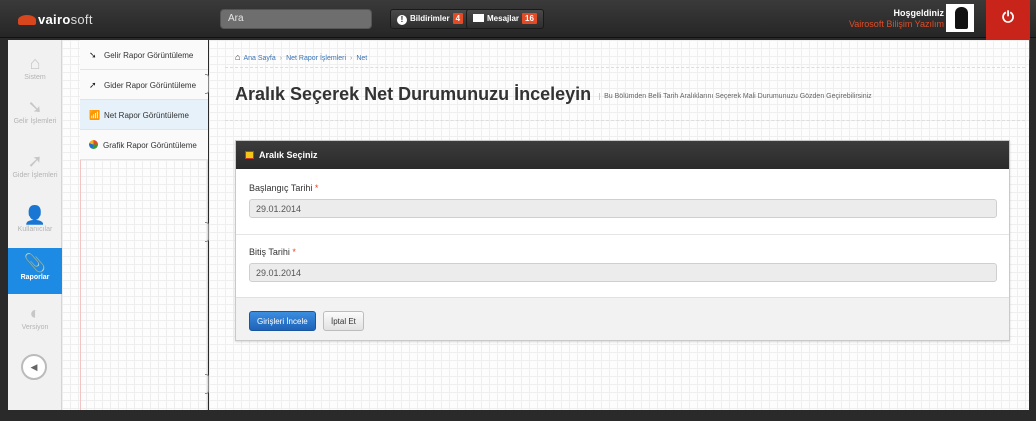 This screenshot has width=1036, height=421. I want to click on user-name: Vairosoft Bilişim Yazılım, so click(896, 24).